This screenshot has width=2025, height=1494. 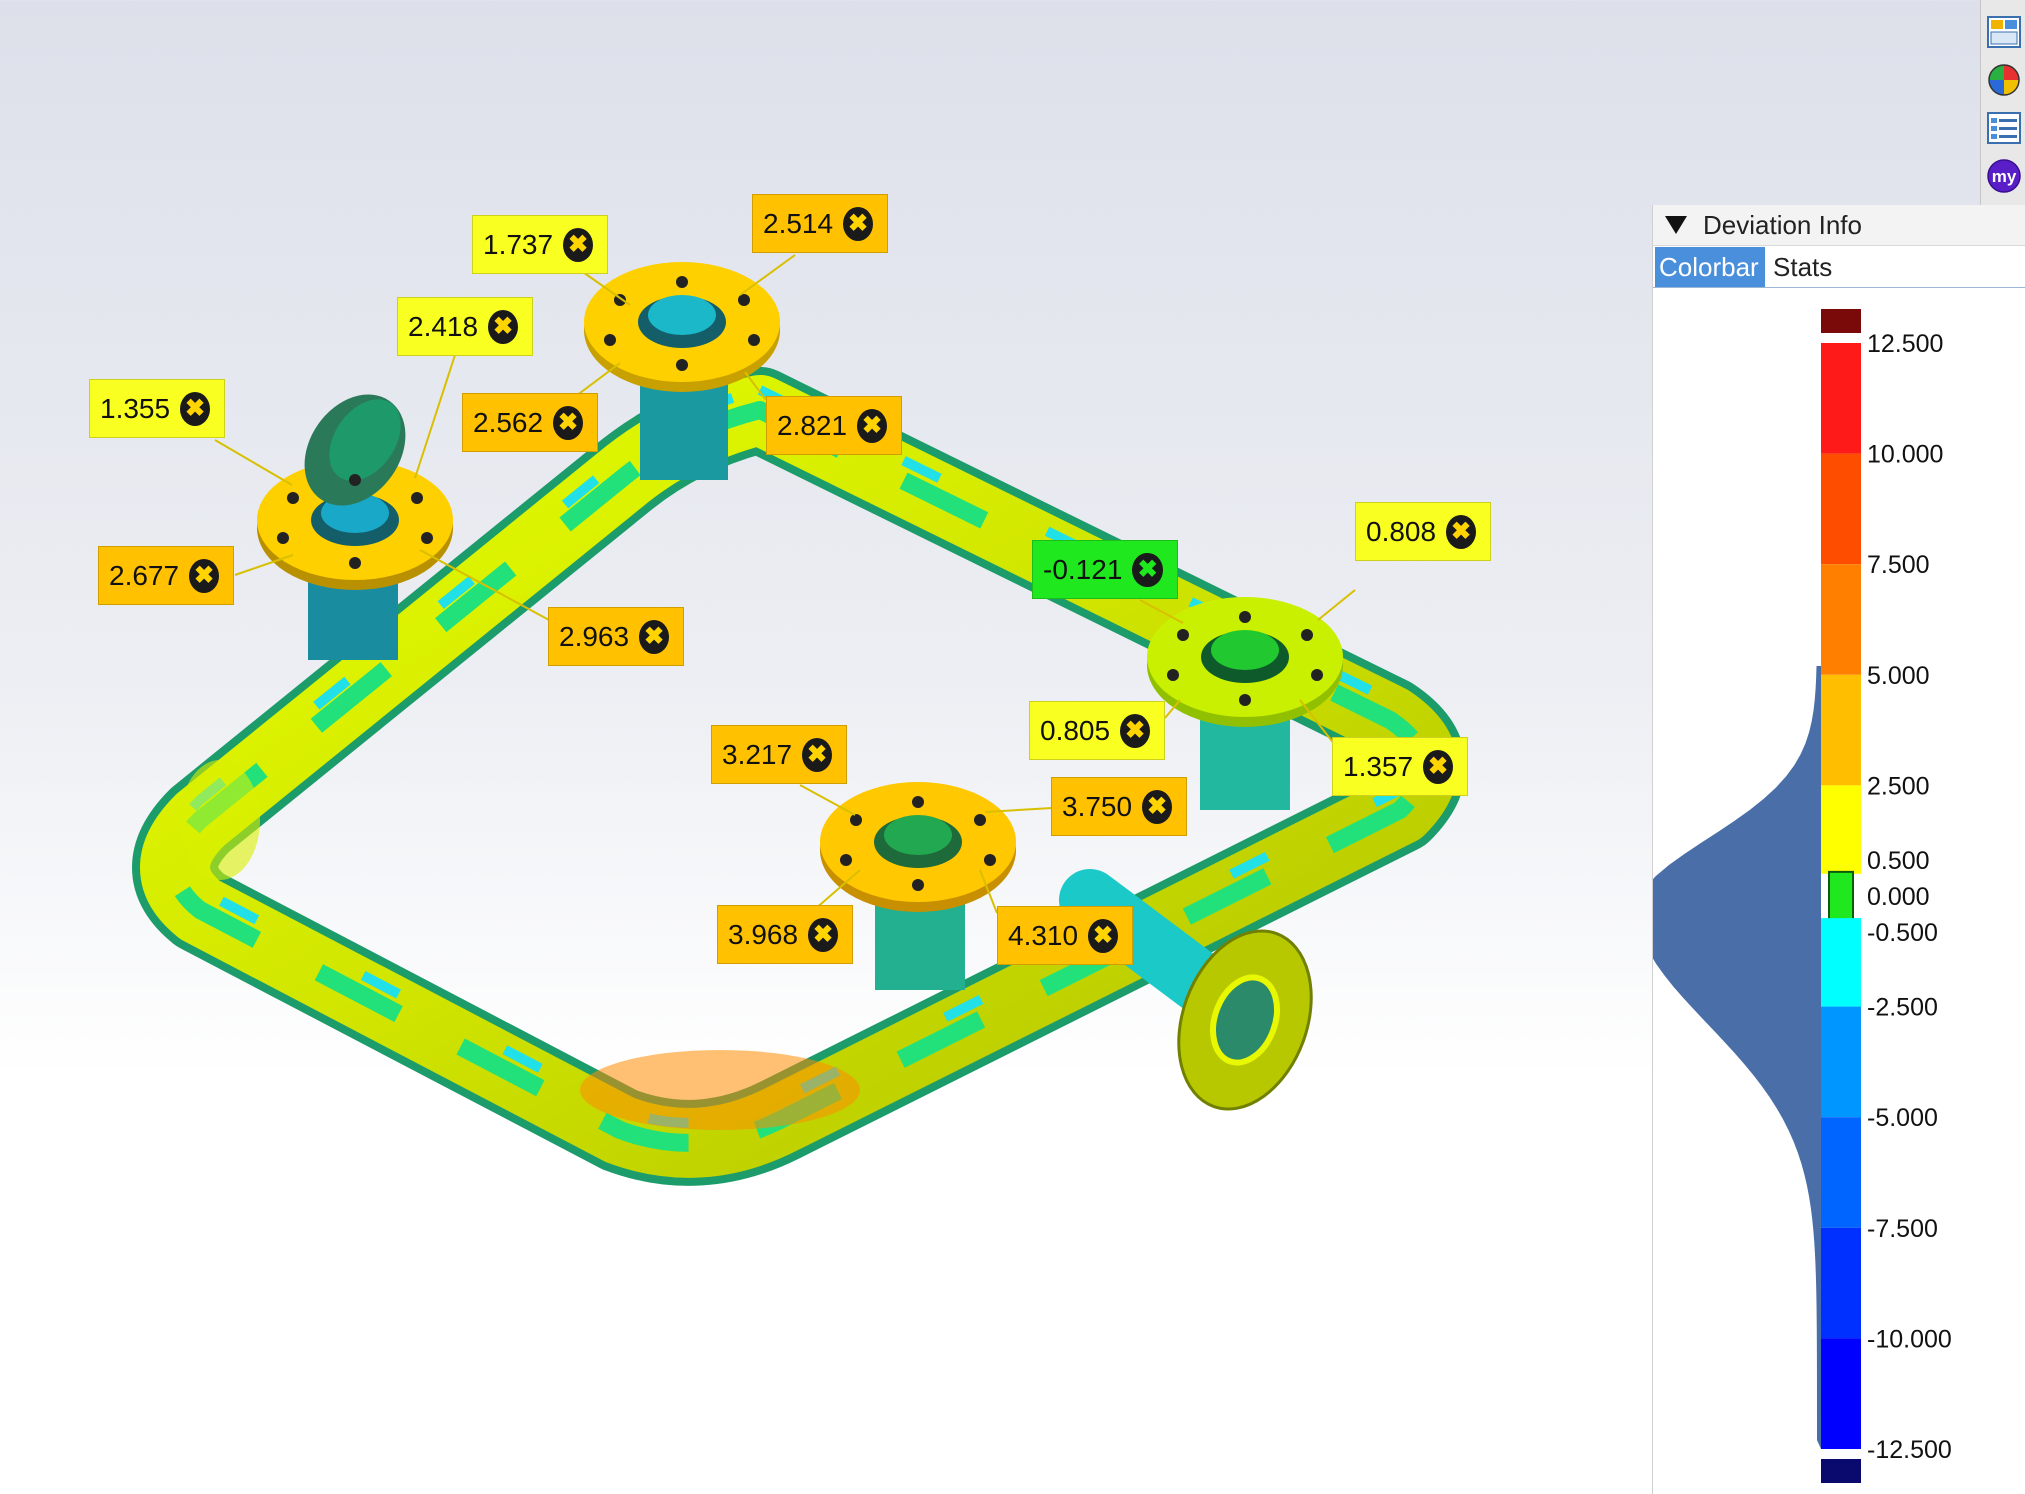 I want to click on deviation-callout: 3.750 ✖, so click(x=1119, y=806).